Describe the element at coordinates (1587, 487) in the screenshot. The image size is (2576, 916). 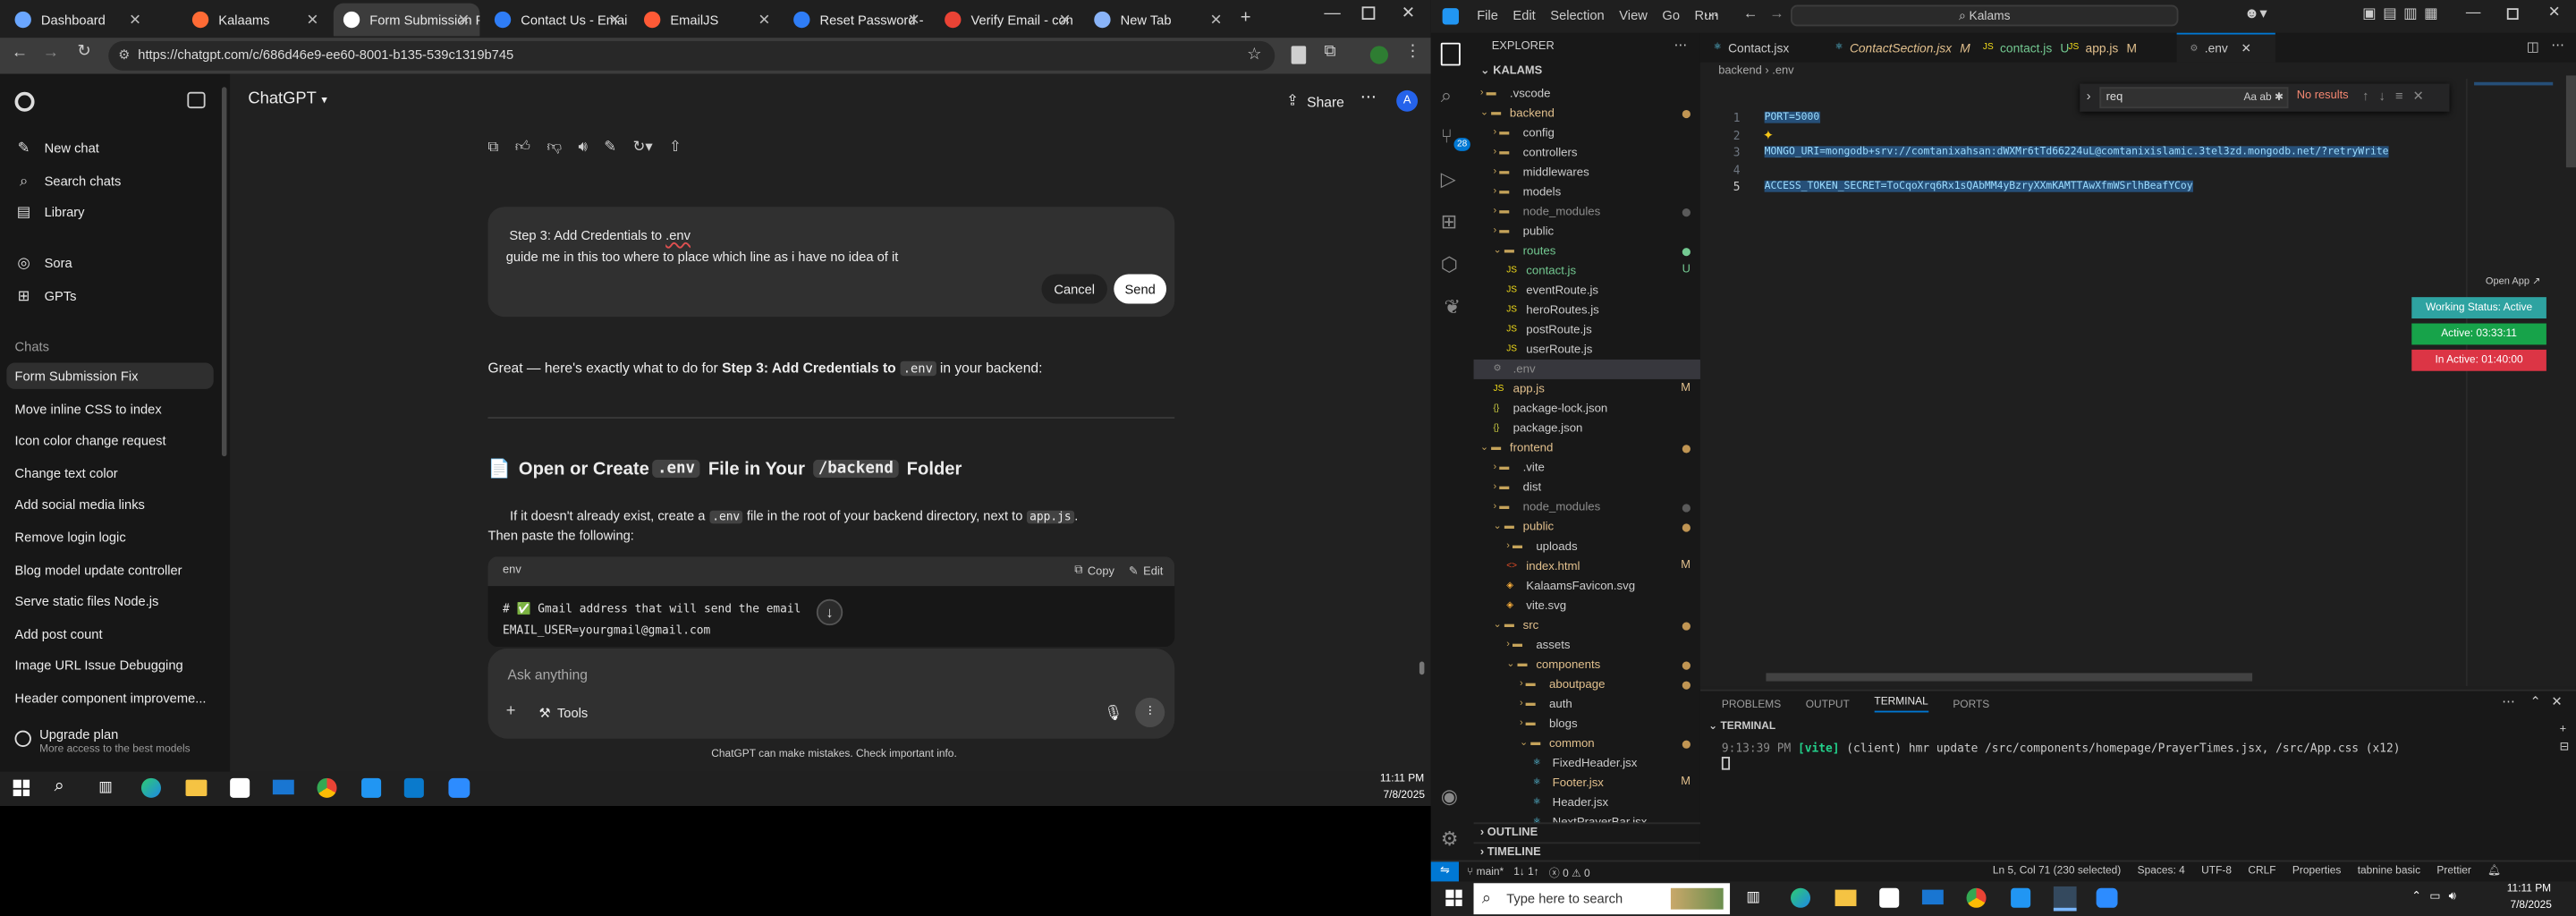
I see `tree-item: › ▬ dist` at that location.